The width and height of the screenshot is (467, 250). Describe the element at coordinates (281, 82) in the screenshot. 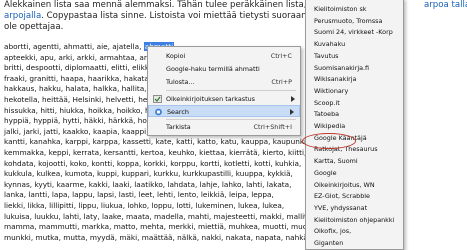

I see `menu-item-print-shortcut: Ctrl+P` at that location.